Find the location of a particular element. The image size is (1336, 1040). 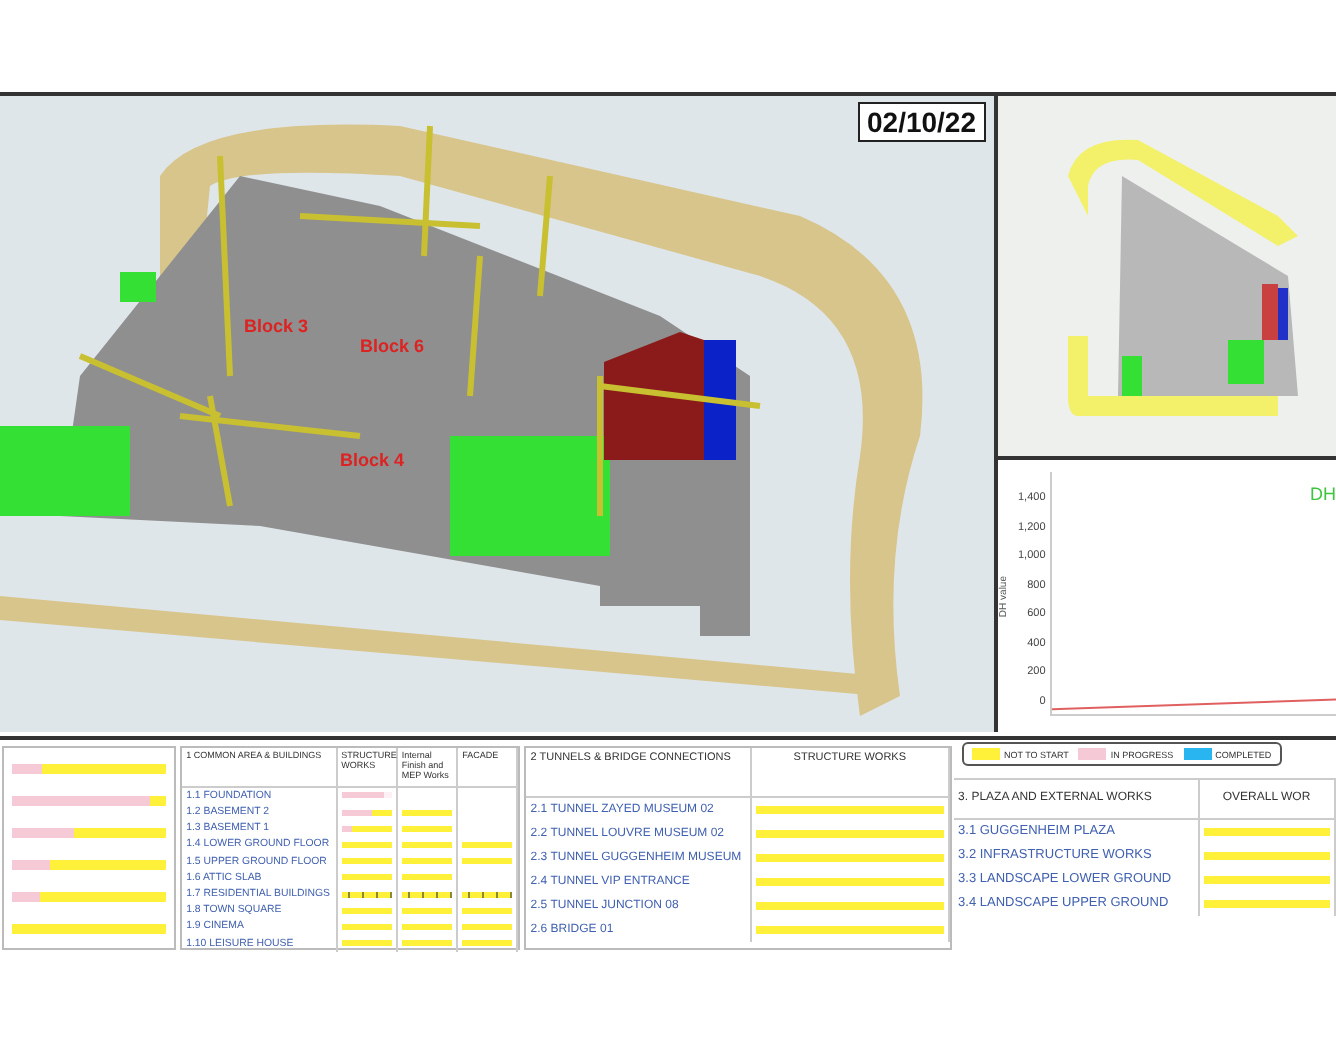

block-label: Block 4 is located at coordinates (372, 460).